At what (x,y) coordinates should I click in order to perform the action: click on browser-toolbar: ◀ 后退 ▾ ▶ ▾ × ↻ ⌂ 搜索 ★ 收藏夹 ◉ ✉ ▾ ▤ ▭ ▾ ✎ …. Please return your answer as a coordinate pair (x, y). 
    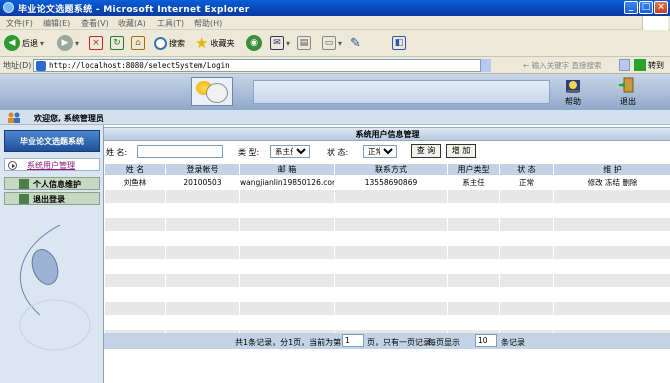
    Looking at the image, I should click on (335, 43).